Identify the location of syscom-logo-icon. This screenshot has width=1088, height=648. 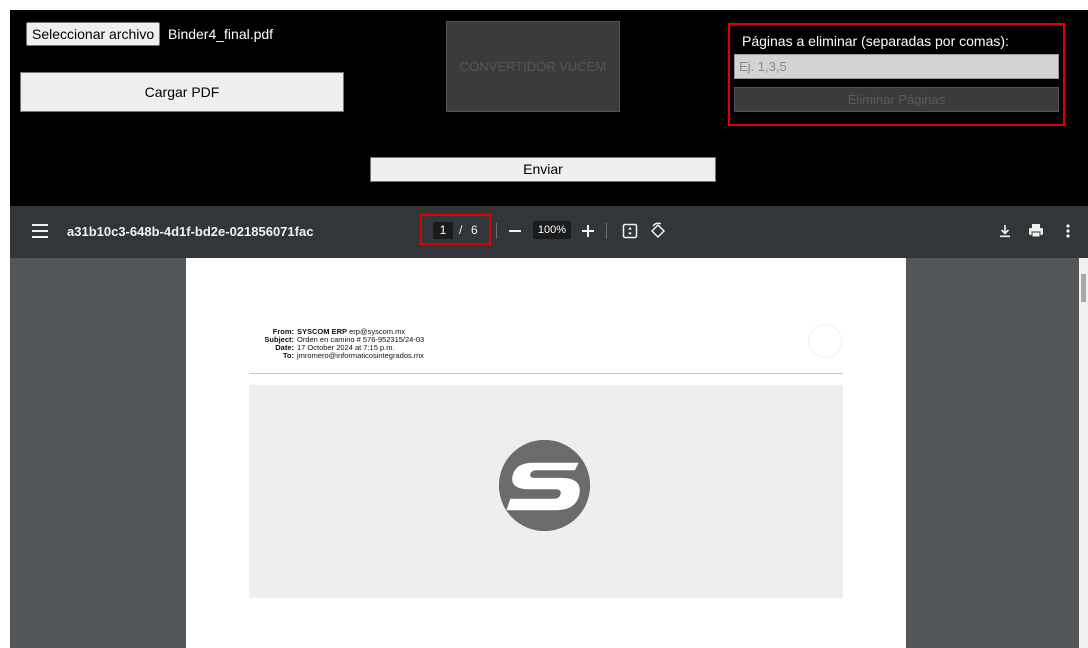
(544, 485).